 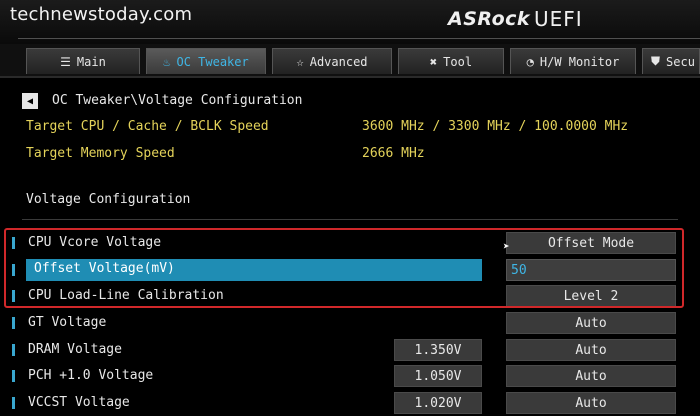 I want to click on tab-label: Advanced, so click(x=338, y=61).